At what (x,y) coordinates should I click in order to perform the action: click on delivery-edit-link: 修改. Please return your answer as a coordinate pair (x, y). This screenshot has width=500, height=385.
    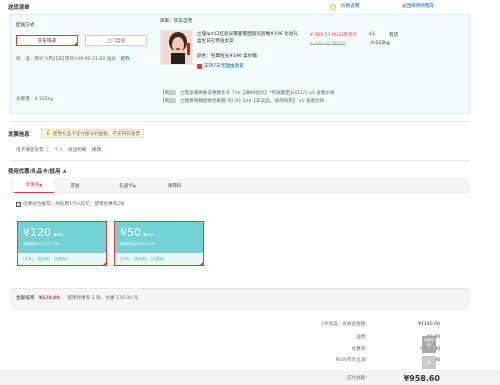
    Looking at the image, I should click on (124, 59).